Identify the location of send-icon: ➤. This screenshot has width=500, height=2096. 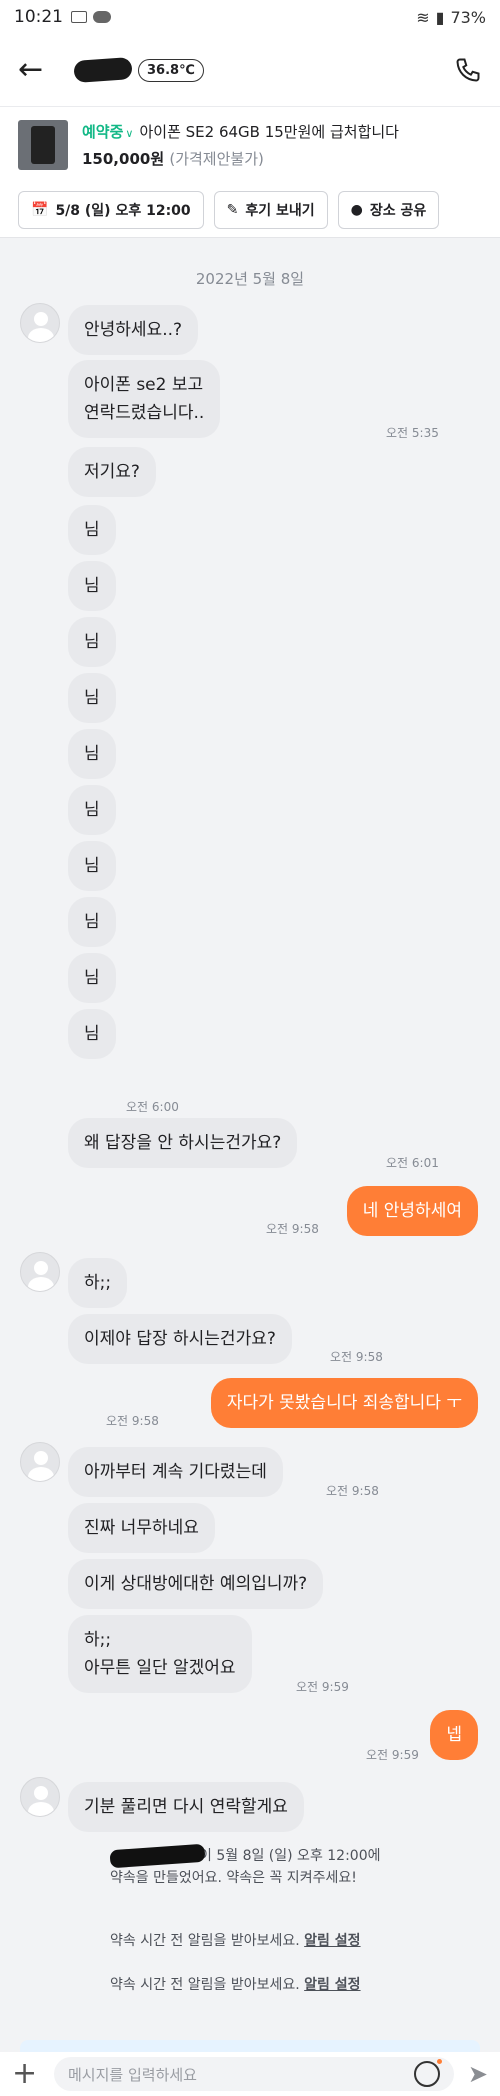
(478, 2074).